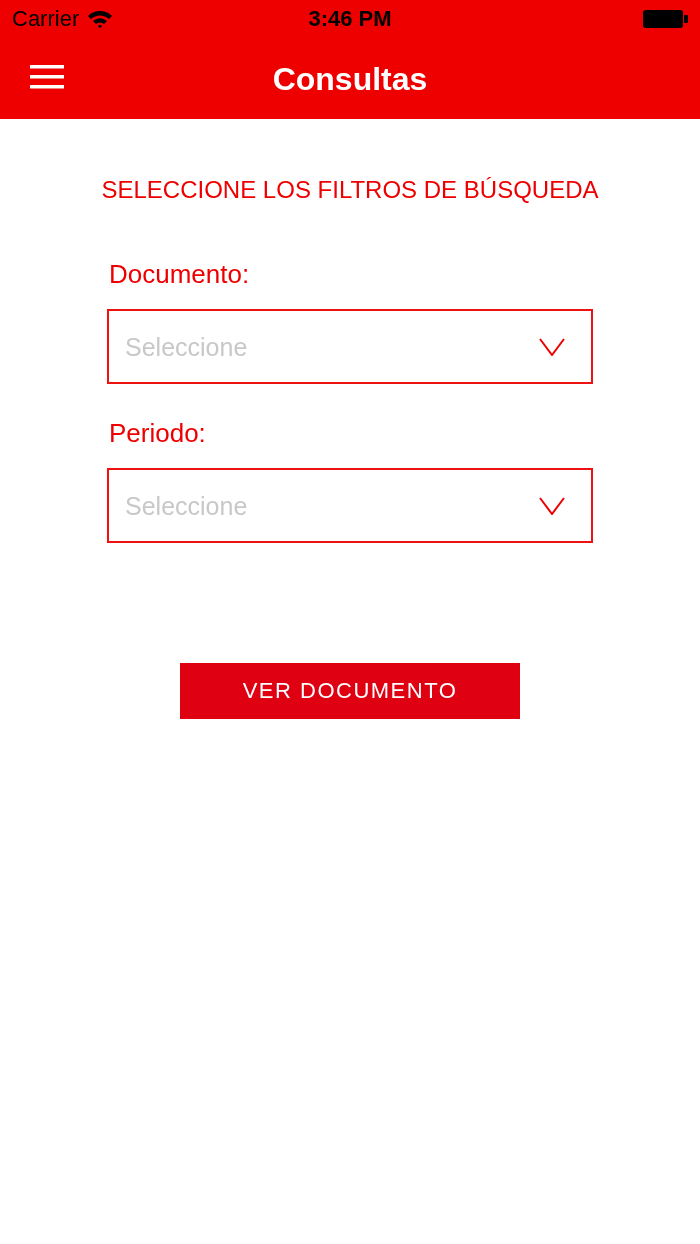  Describe the element at coordinates (157, 433) in the screenshot. I see `field-label: Periodo:` at that location.